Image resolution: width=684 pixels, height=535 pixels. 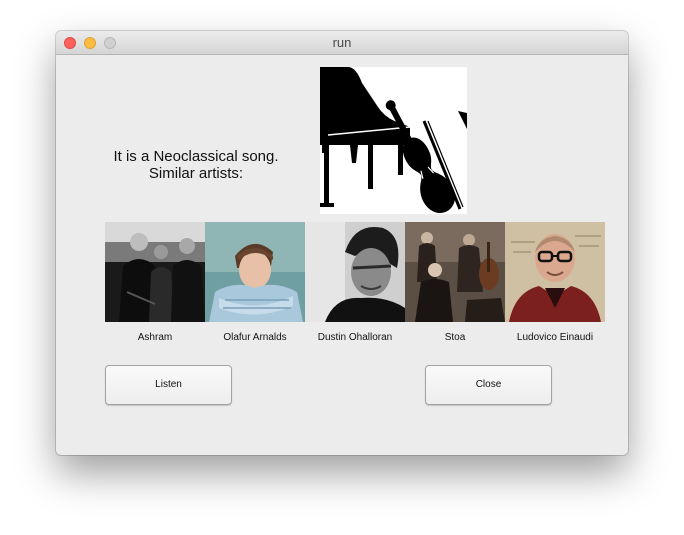 What do you see at coordinates (555, 337) in the screenshot?
I see `artist-name-ludovico-einaudi: Ludovico Einaudi` at bounding box center [555, 337].